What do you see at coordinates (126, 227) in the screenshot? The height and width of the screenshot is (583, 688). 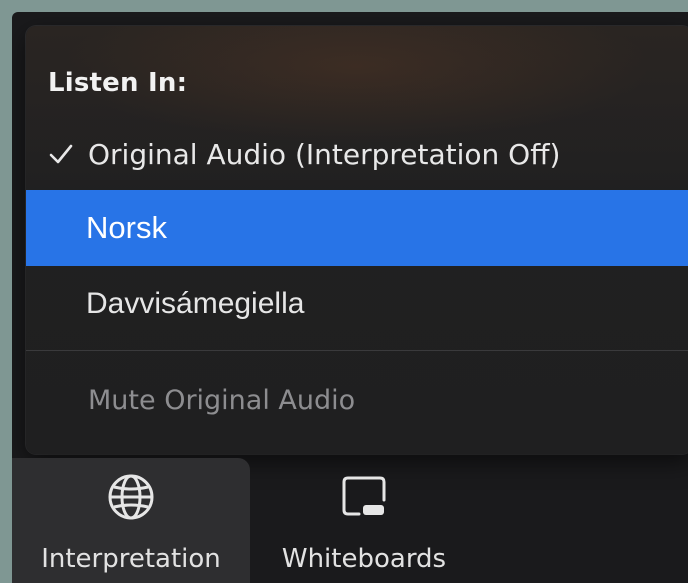 I see `menu-item-label: Norsk` at bounding box center [126, 227].